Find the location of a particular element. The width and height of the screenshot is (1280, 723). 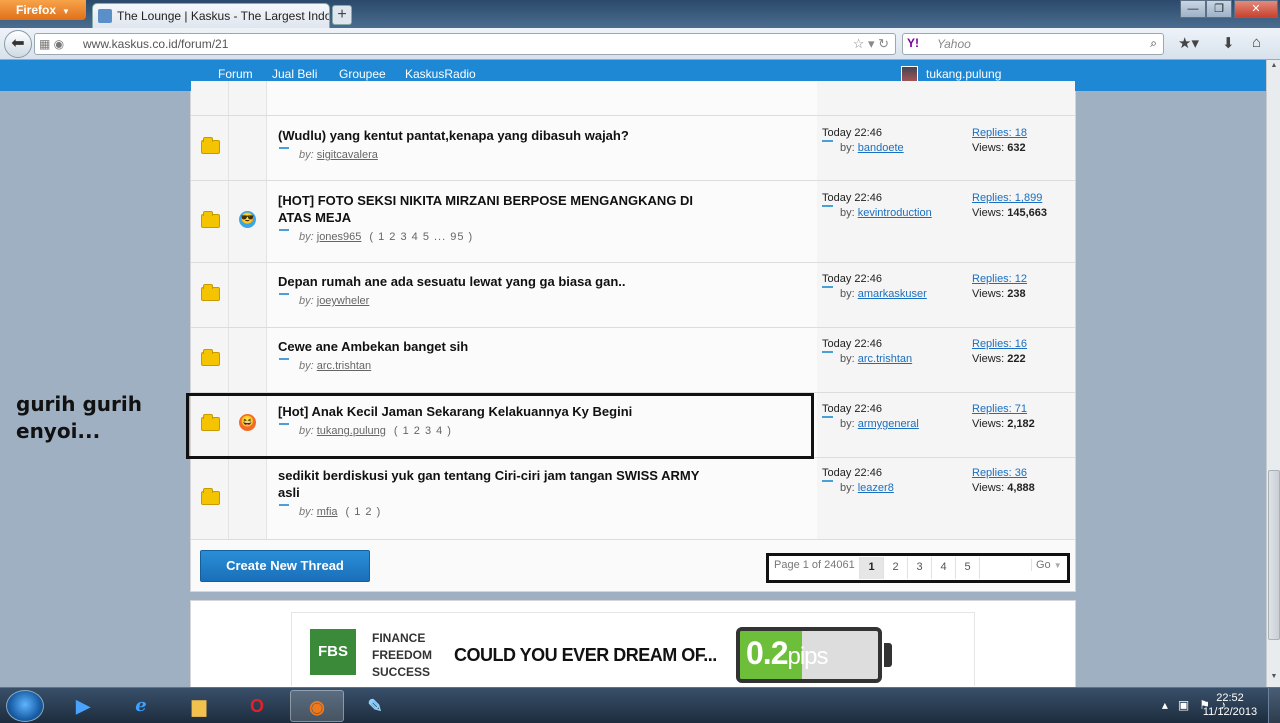

clock: 22:52 11/12/2013 is located at coordinates (1230, 705).